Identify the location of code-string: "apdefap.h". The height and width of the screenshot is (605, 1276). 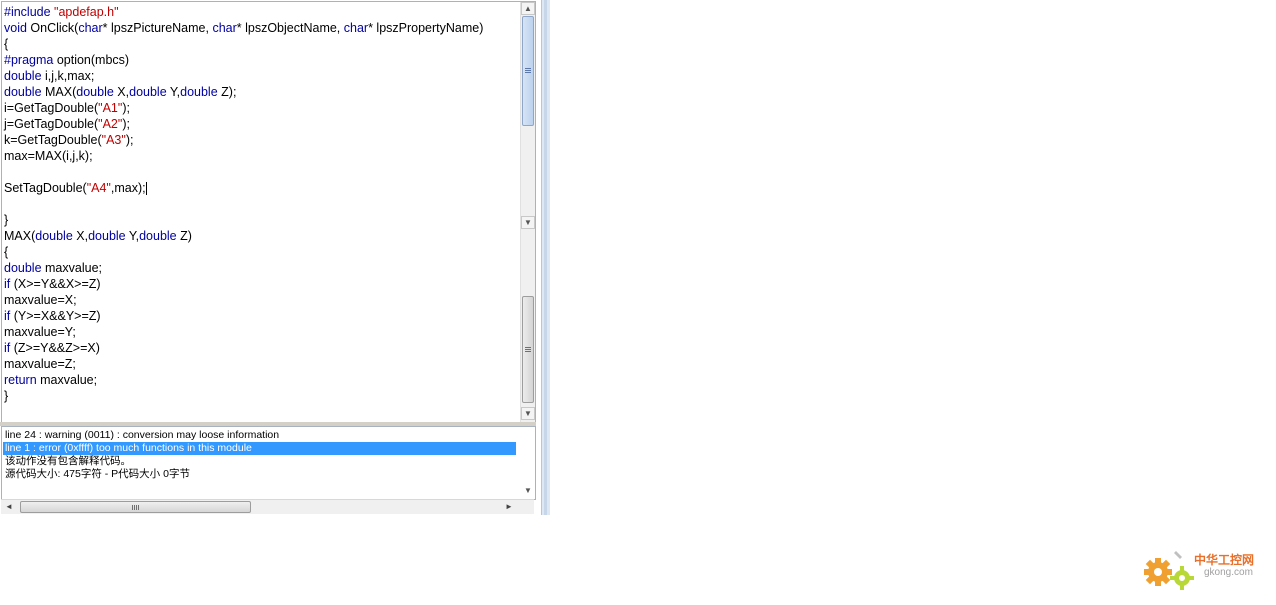
(86, 12).